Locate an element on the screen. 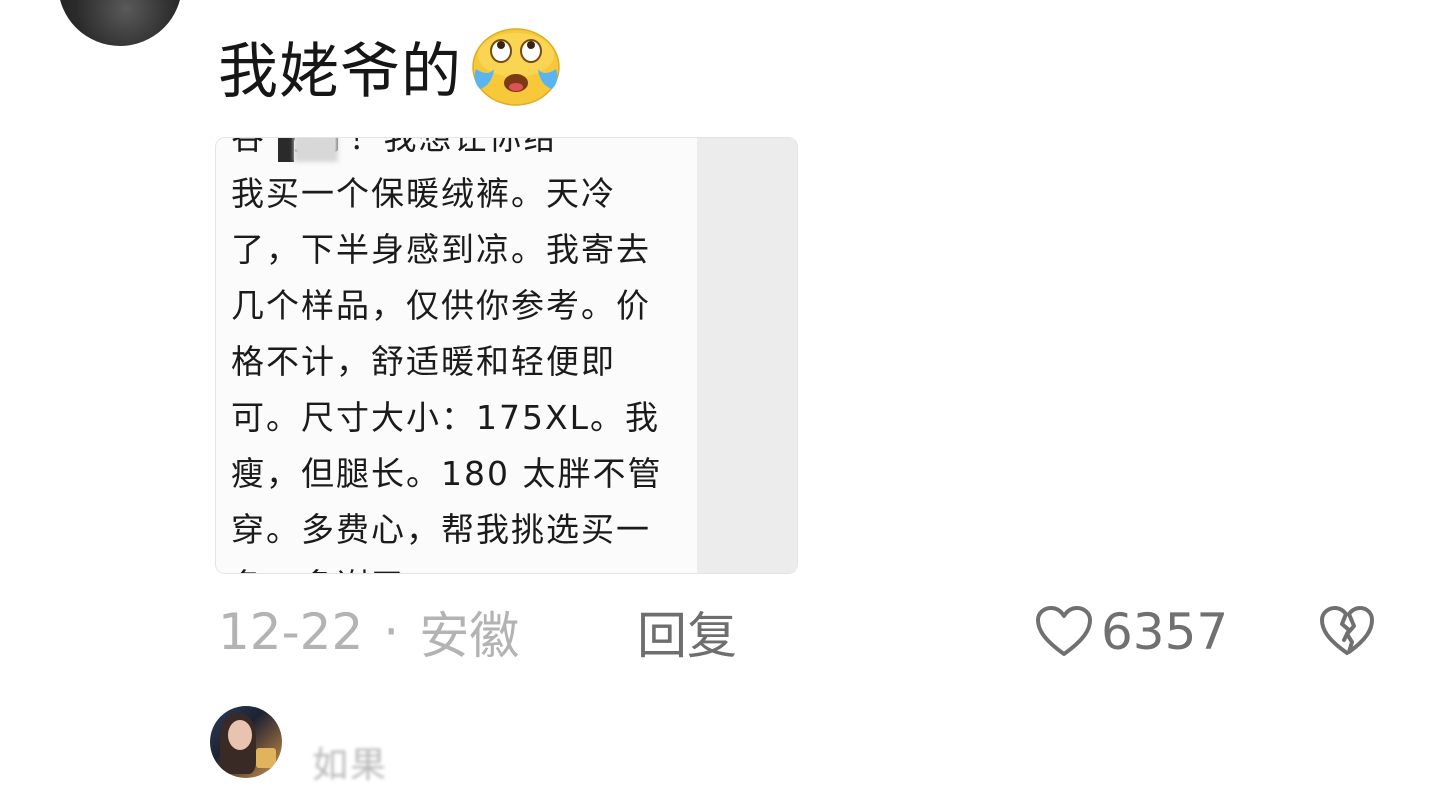 The width and height of the screenshot is (1440, 810). letter-line: 了，下半身感到凉。我寄去 is located at coordinates (441, 249).